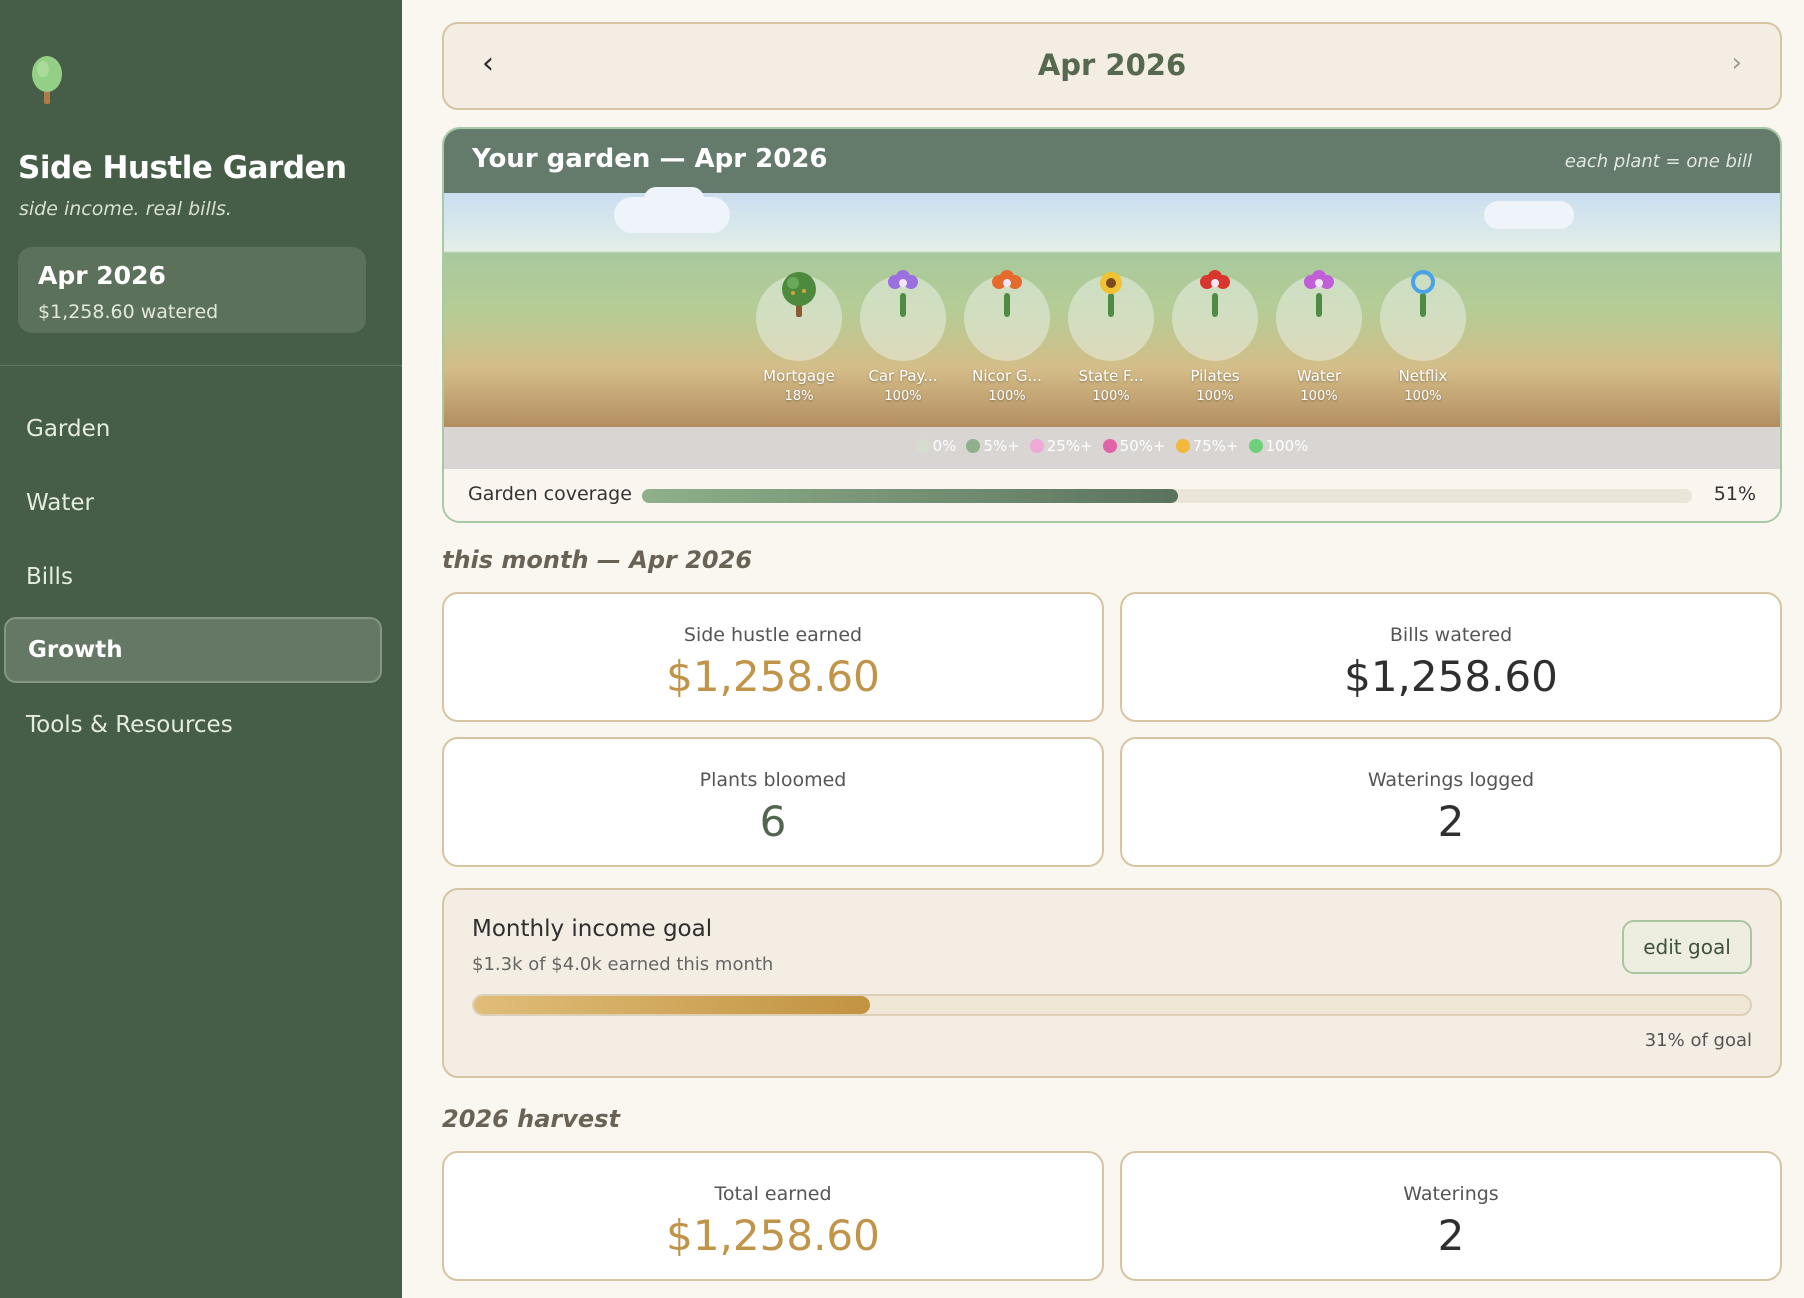  Describe the element at coordinates (773, 1194) in the screenshot. I see `stat-label: Total earned` at that location.